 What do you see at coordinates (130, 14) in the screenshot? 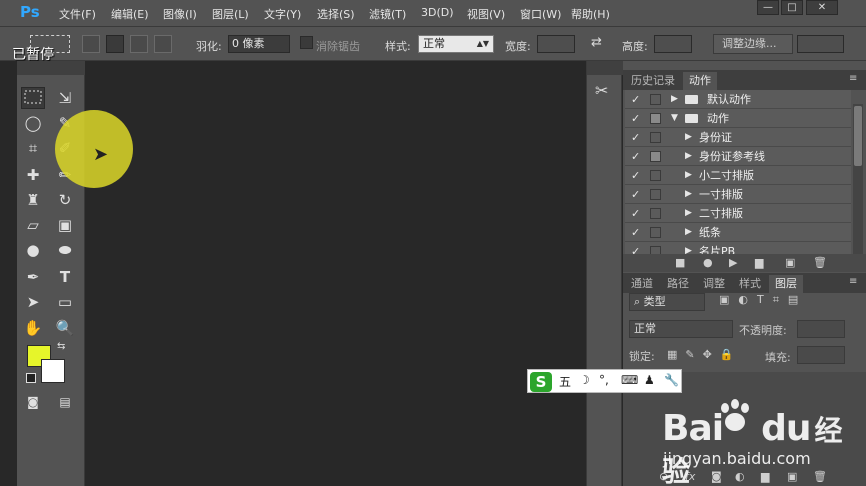
I see `menu-edit: 编辑(E)` at bounding box center [130, 14].